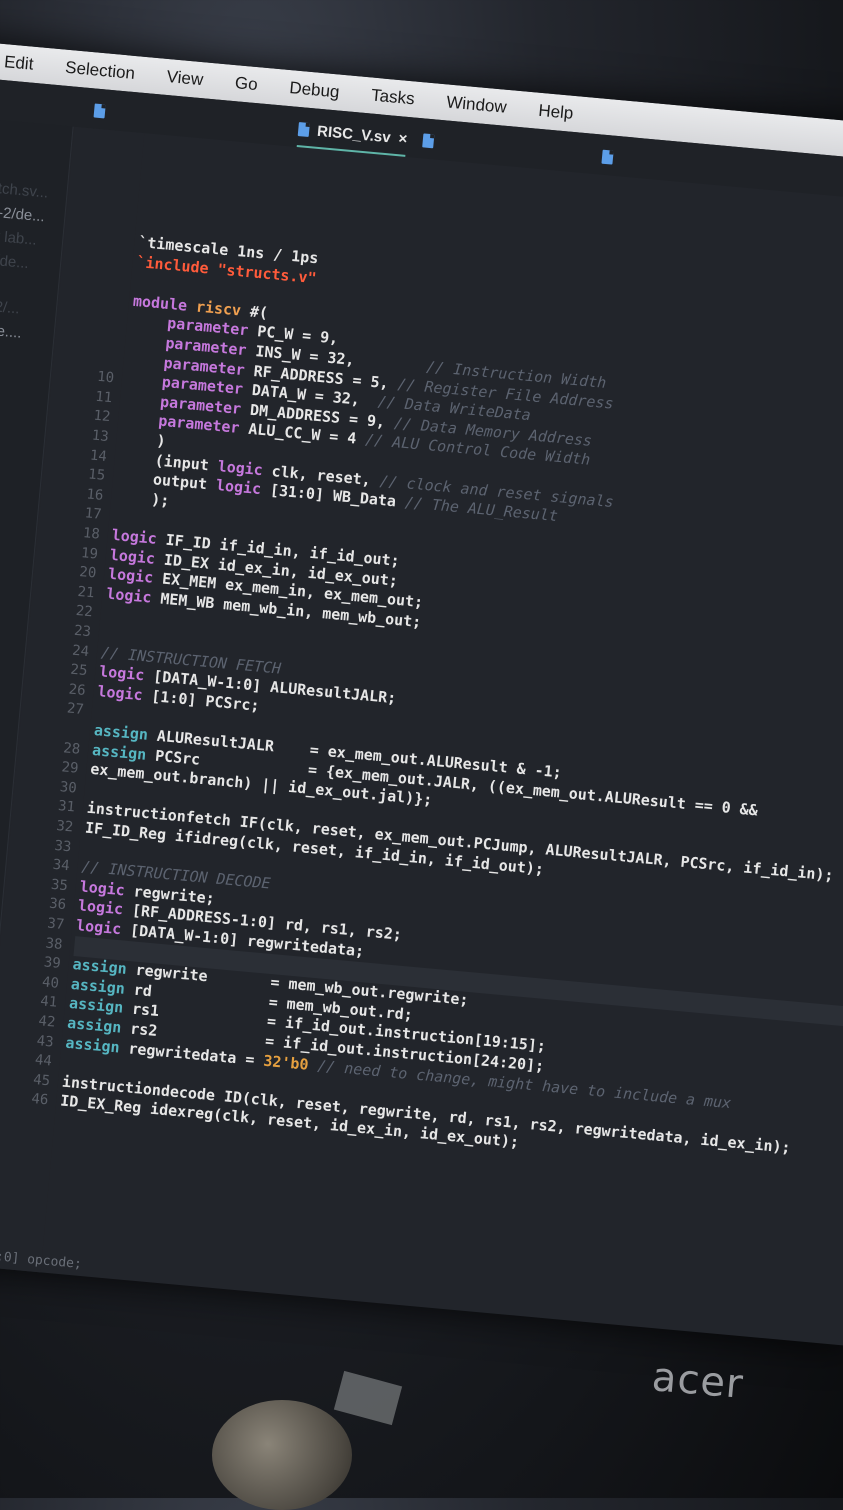  Describe the element at coordinates (45, 1041) in the screenshot. I see `line-number: 43` at that location.